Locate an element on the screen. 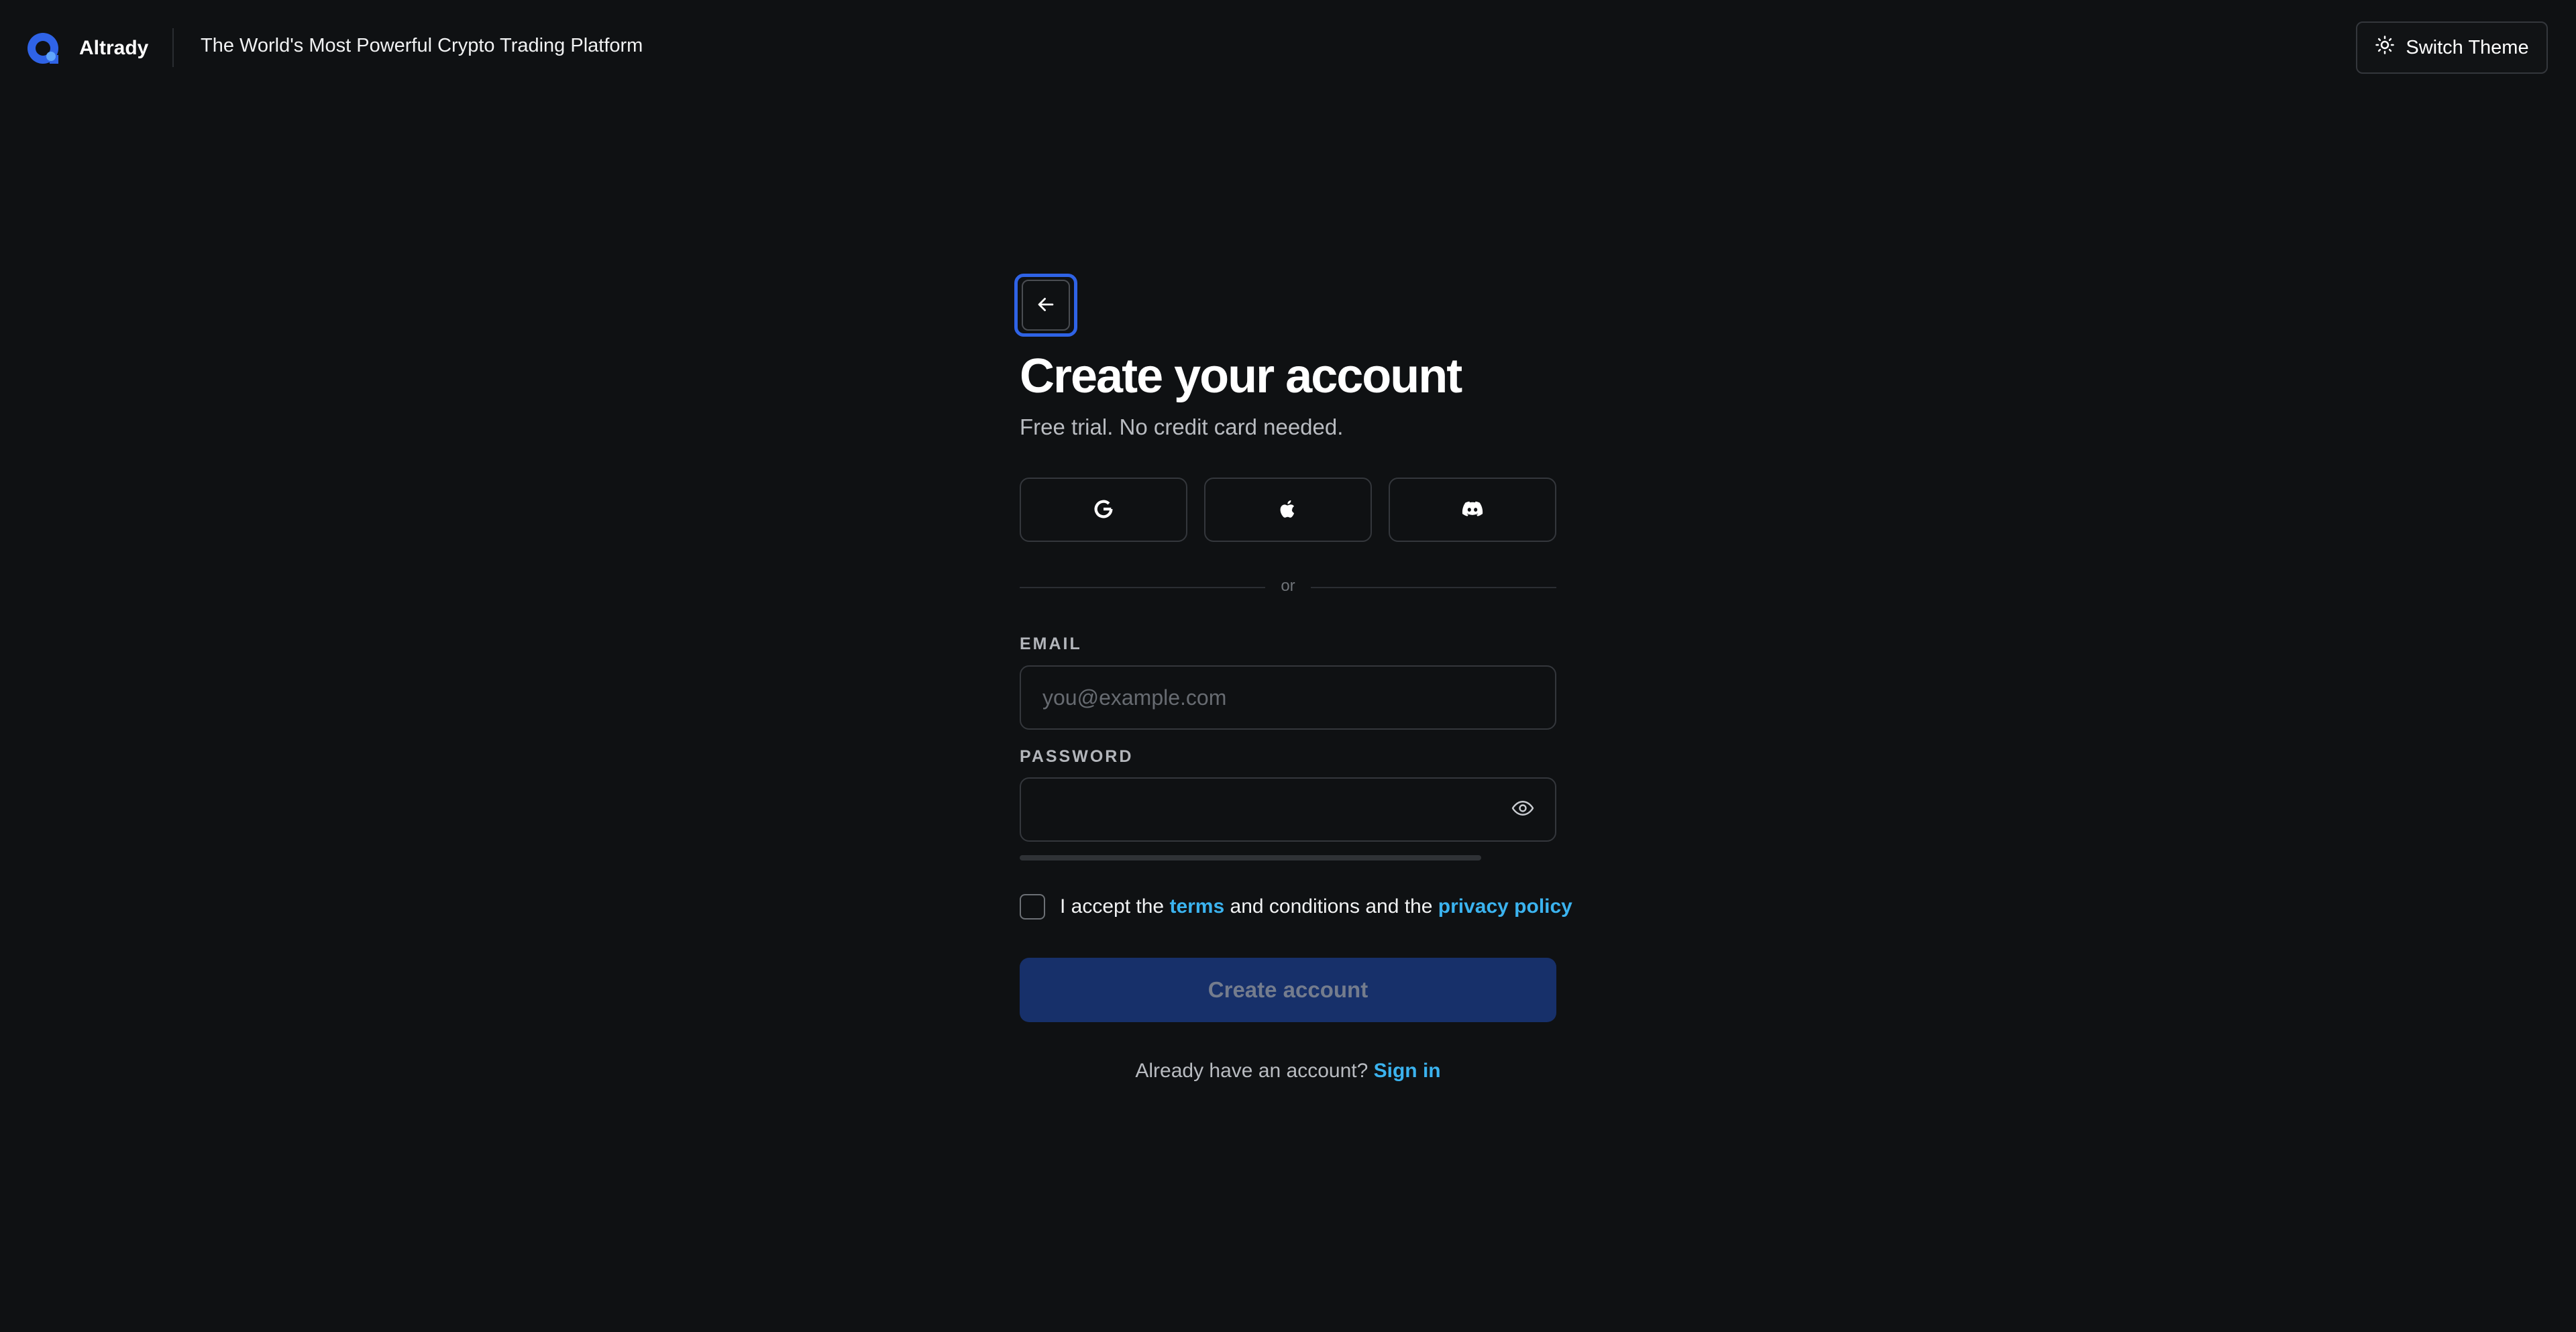 This screenshot has height=1332, width=2576. arrow-left-icon is located at coordinates (1045, 305).